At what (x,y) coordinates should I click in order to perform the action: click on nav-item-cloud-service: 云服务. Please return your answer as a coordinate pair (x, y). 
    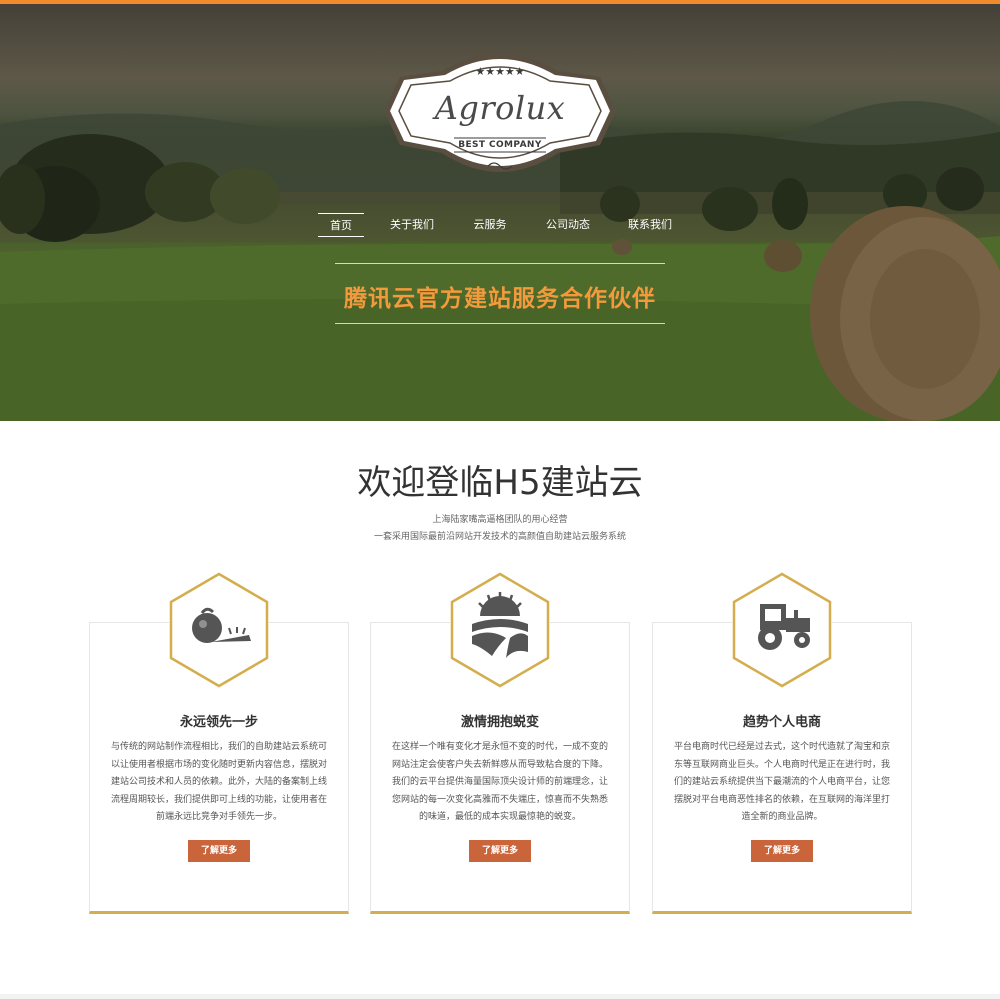
    Looking at the image, I should click on (490, 225).